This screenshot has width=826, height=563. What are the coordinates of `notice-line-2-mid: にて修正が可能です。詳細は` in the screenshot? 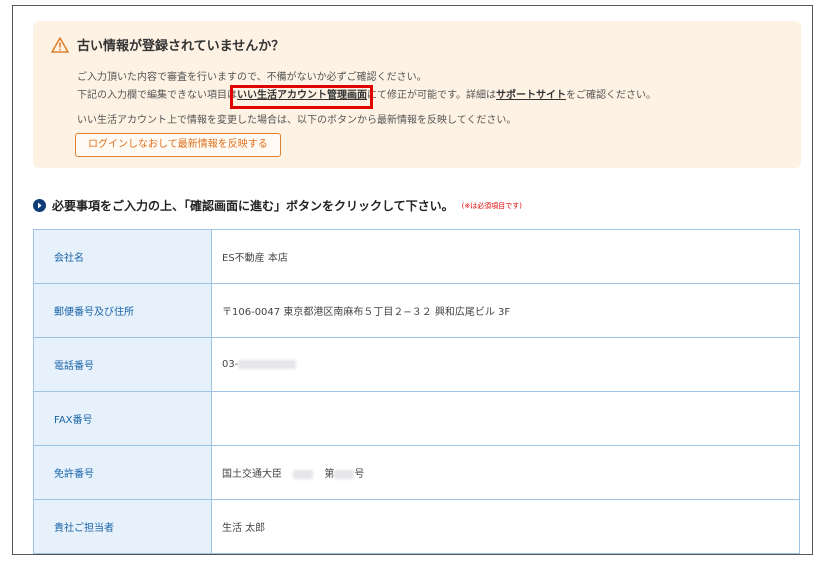 It's located at (431, 95).